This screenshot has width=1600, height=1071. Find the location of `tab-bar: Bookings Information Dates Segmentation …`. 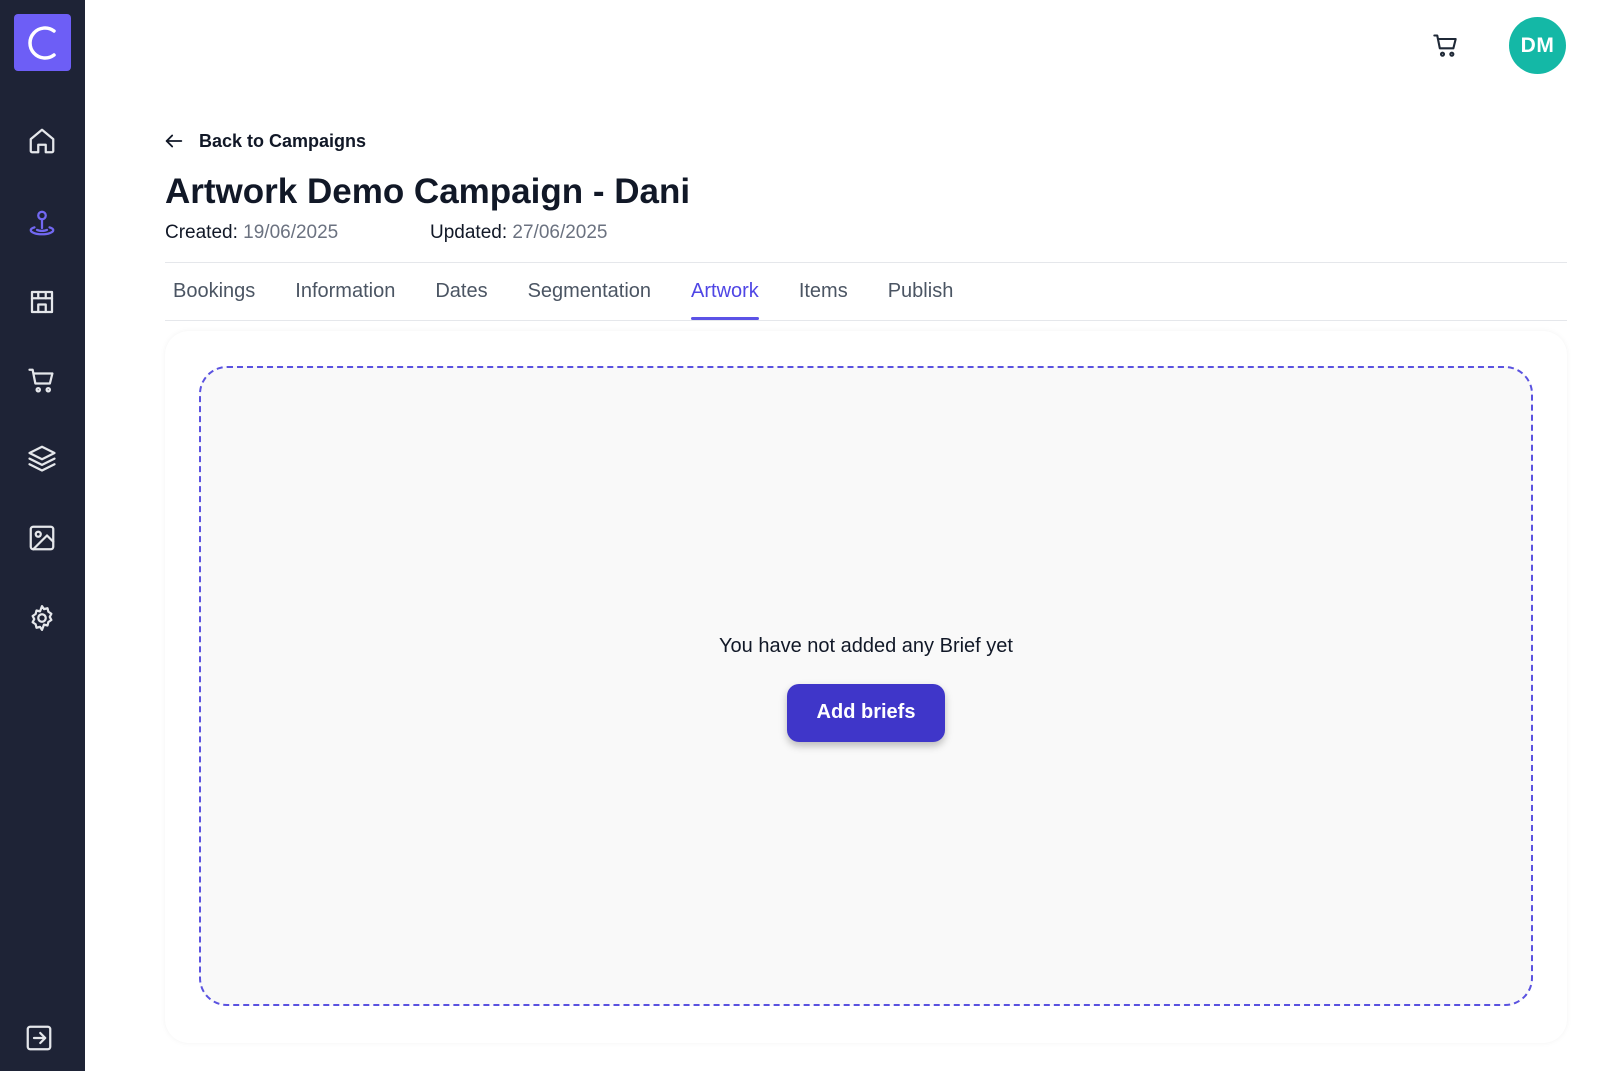

tab-bar: Bookings Information Dates Segmentation … is located at coordinates (559, 291).